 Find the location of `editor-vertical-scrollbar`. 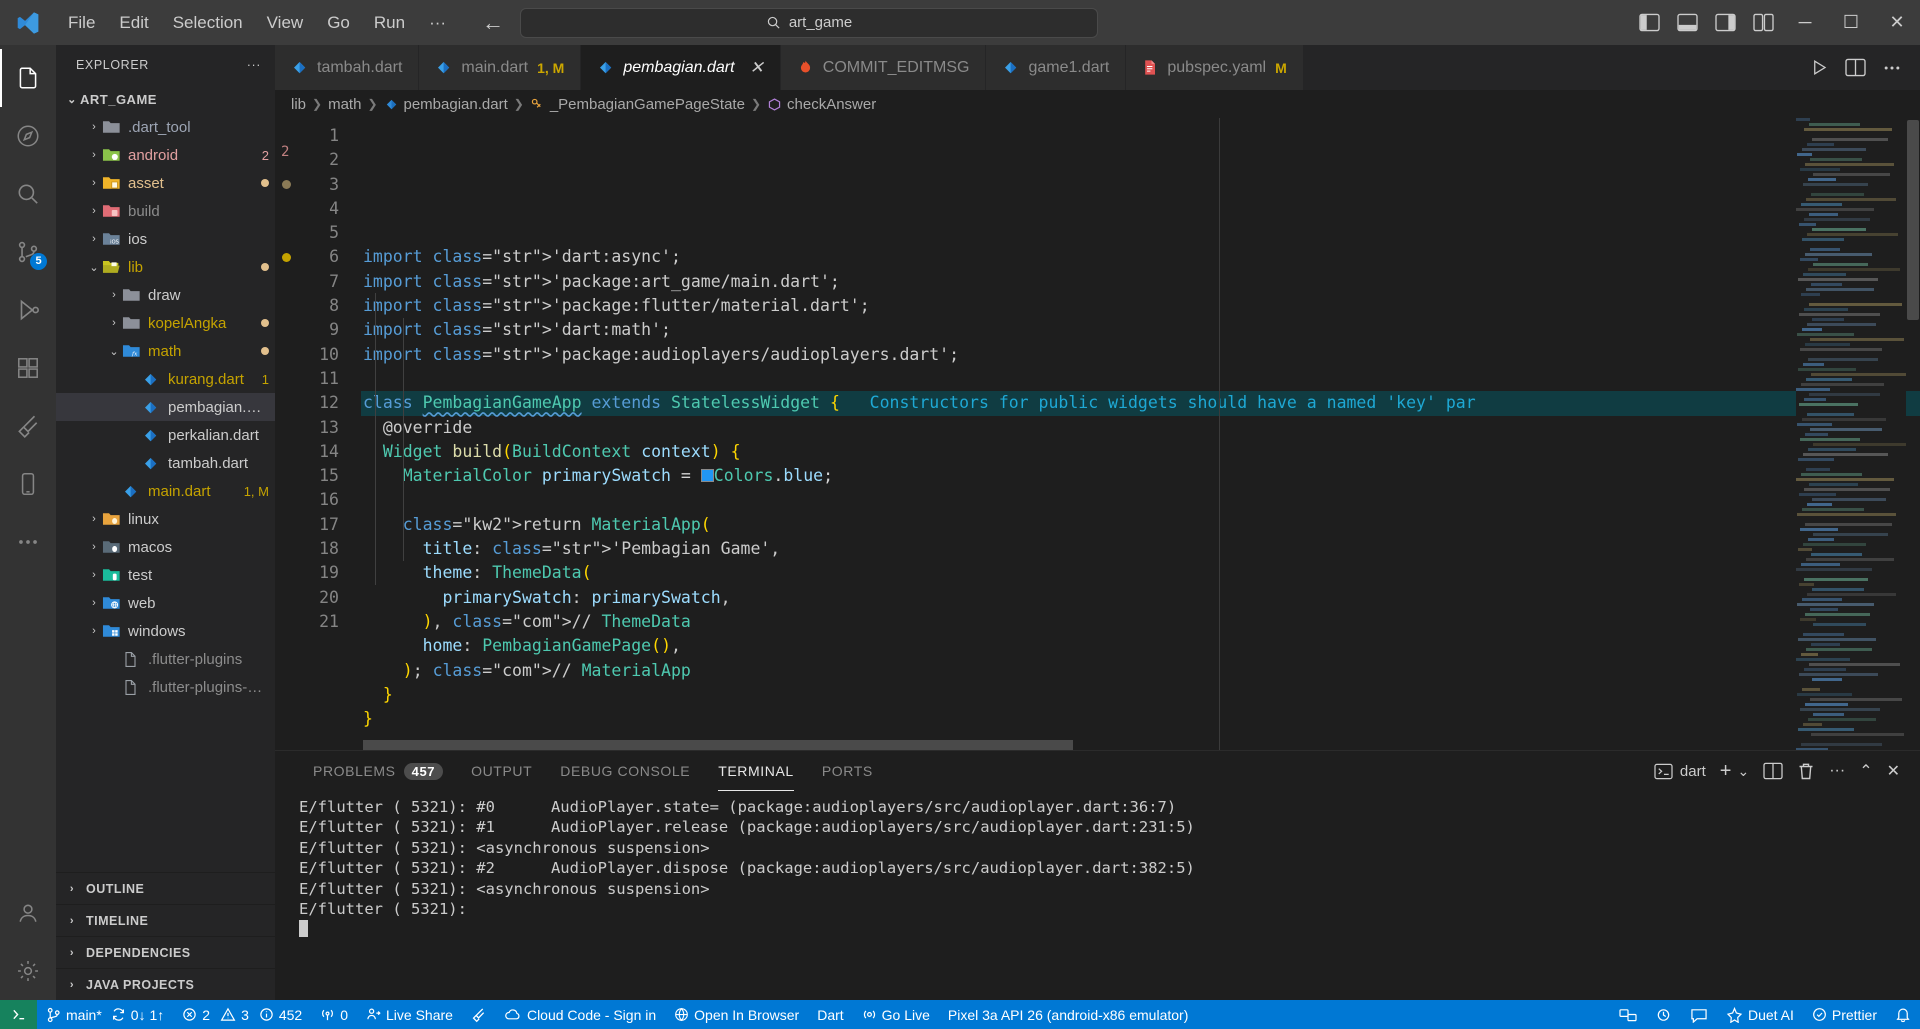

editor-vertical-scrollbar is located at coordinates (1913, 434).